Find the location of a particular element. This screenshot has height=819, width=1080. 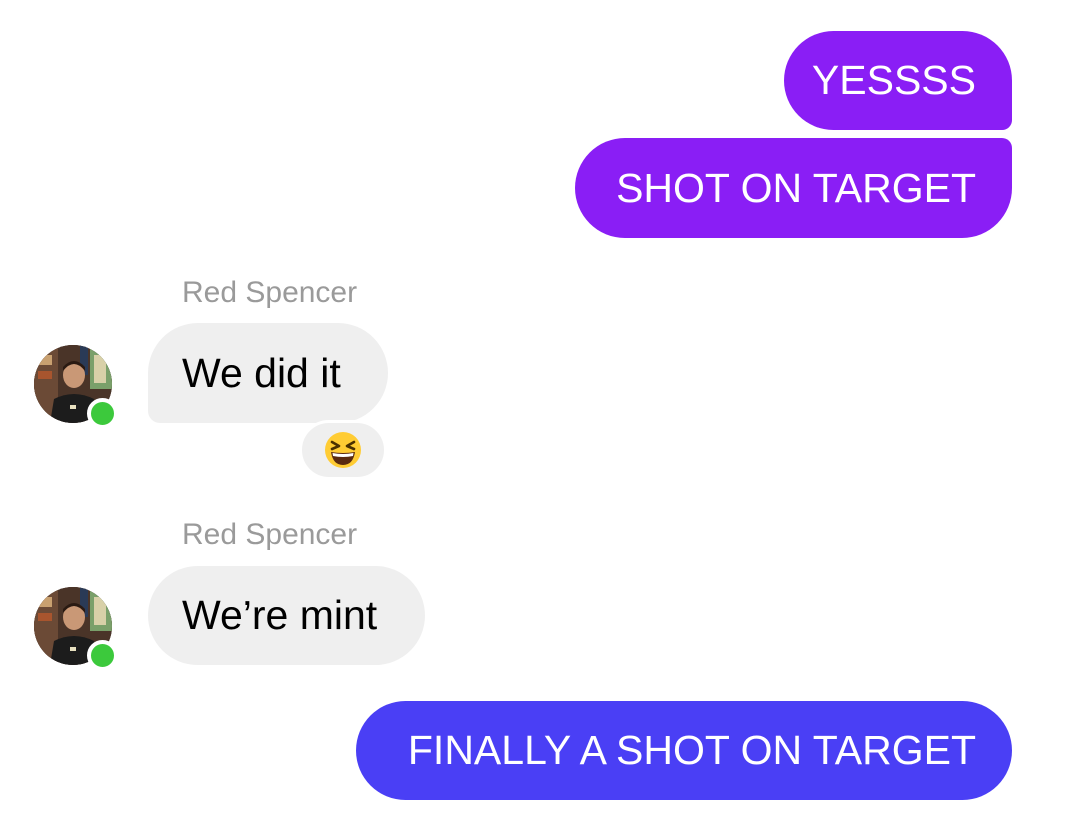

message-text: YESSSS is located at coordinates (893, 80).